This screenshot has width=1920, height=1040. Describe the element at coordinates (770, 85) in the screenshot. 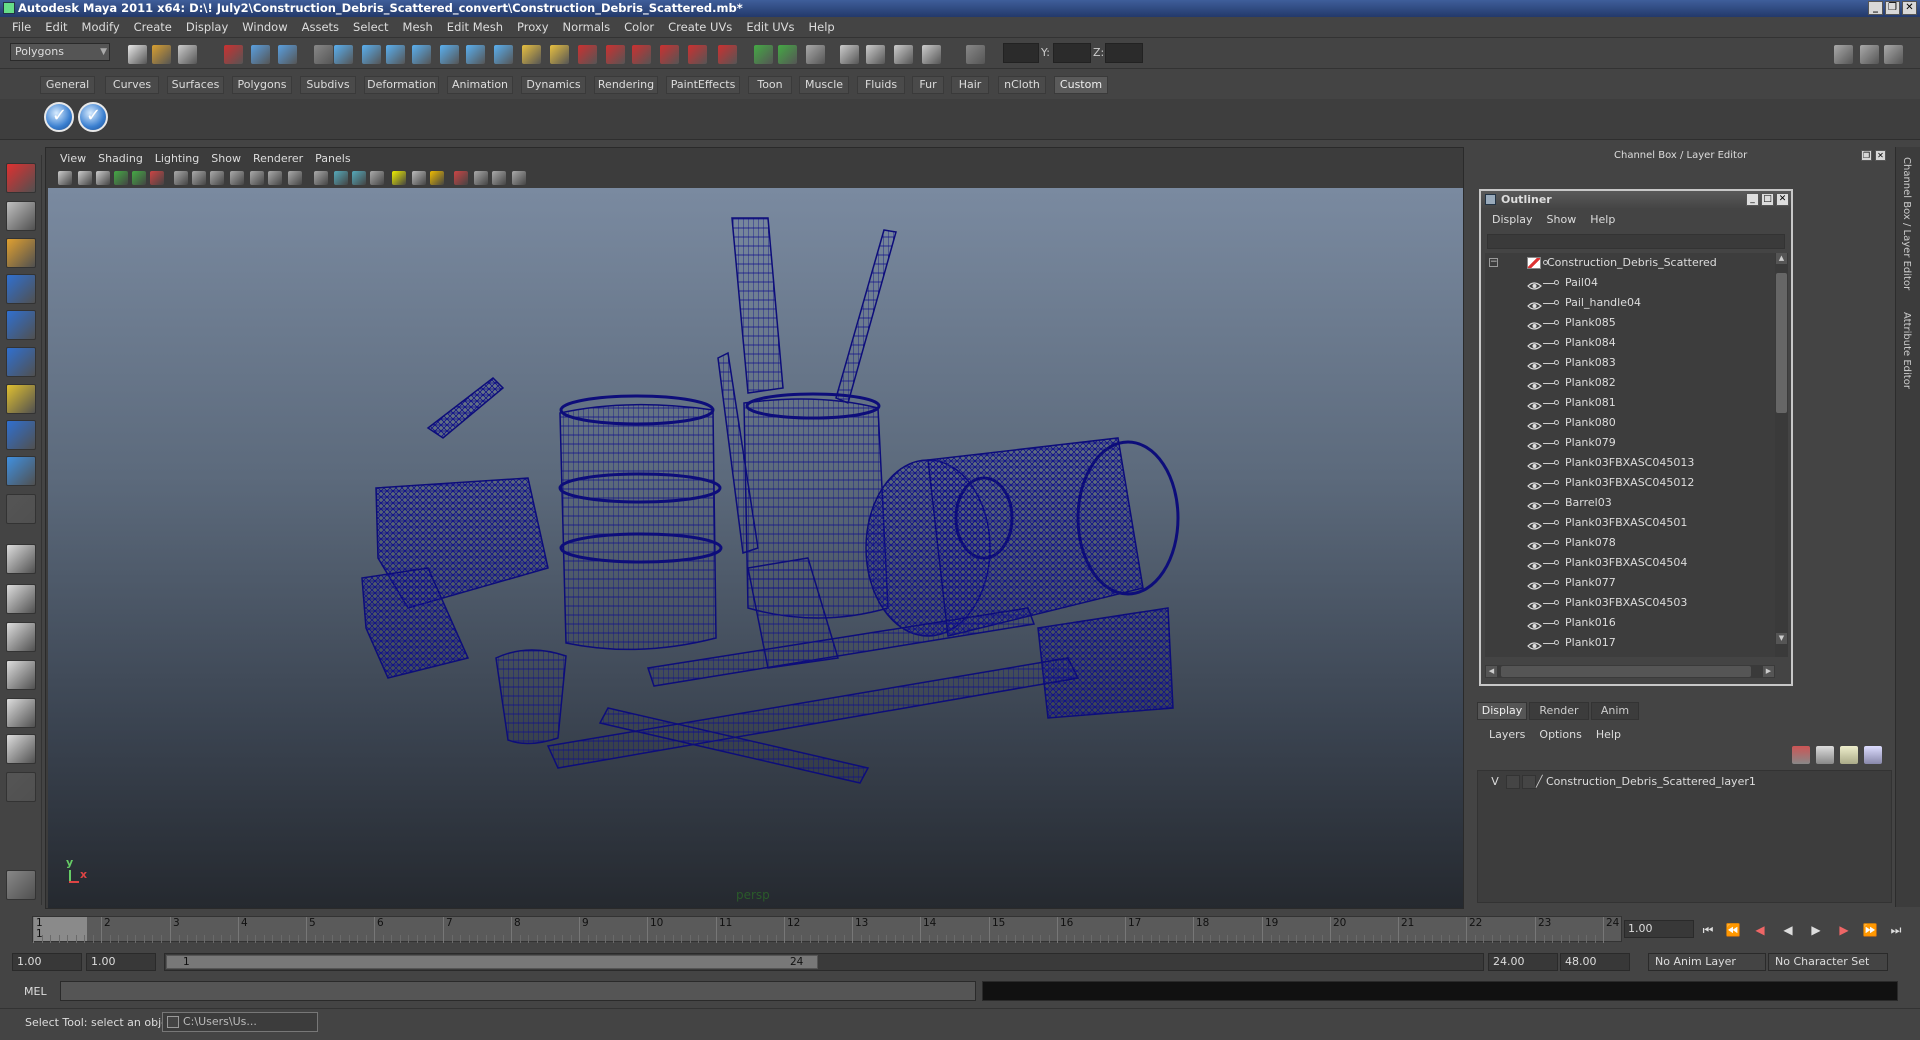

I see `shelf-tab-toon: Toon` at that location.